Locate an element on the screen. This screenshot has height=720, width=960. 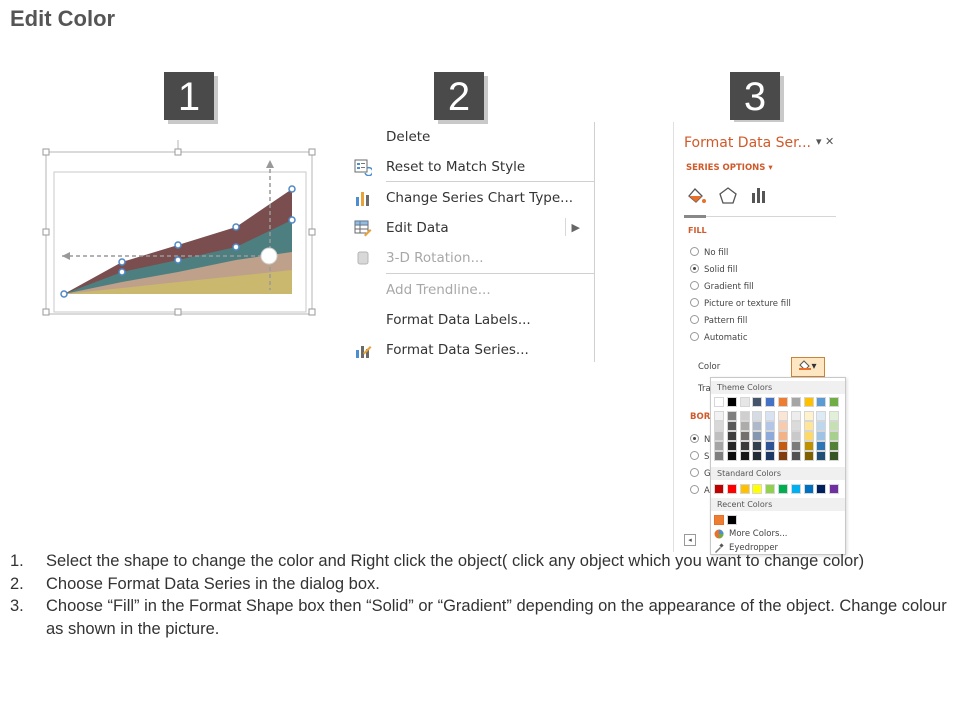
radio-gradient-fill: Gradient fill is located at coordinates (722, 286).